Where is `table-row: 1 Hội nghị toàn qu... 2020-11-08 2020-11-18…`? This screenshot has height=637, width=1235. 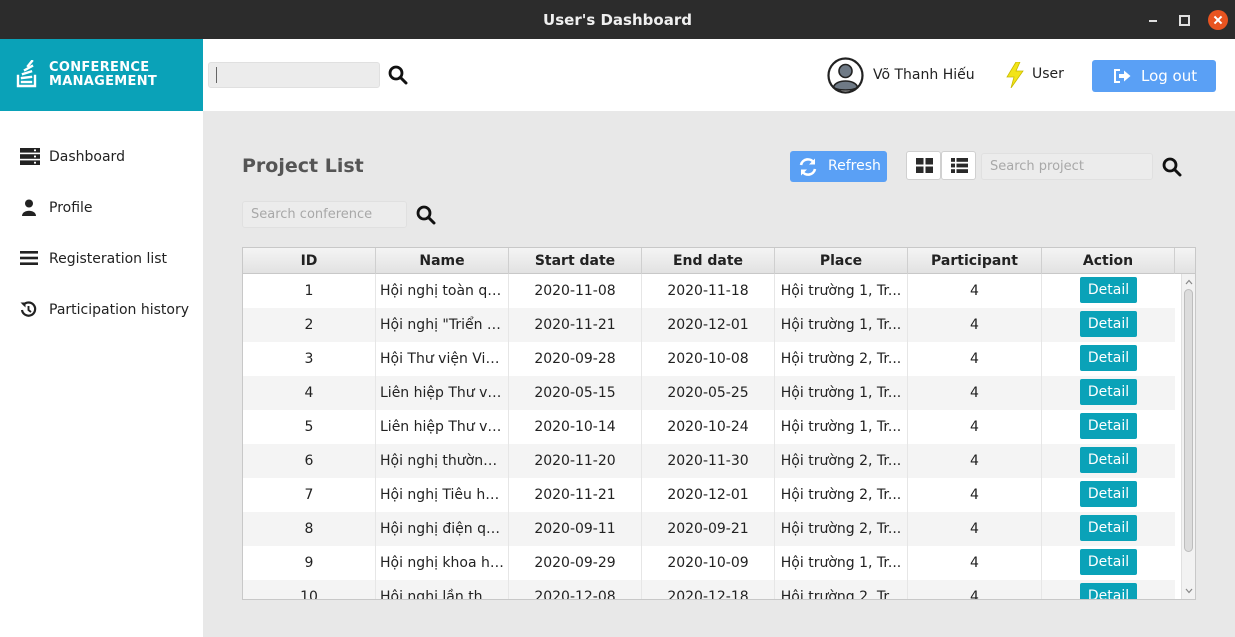 table-row: 1 Hội nghị toàn qu... 2020-11-08 2020-11-18… is located at coordinates (709, 291).